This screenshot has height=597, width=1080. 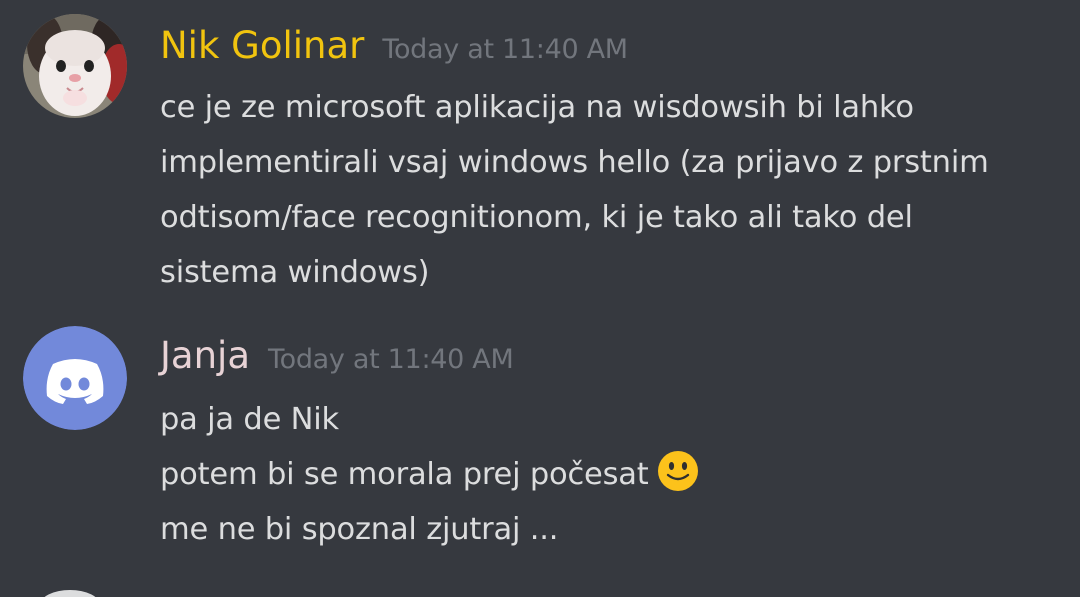 I want to click on message-line: potem bi se morala prej počesat, so click(x=429, y=474).